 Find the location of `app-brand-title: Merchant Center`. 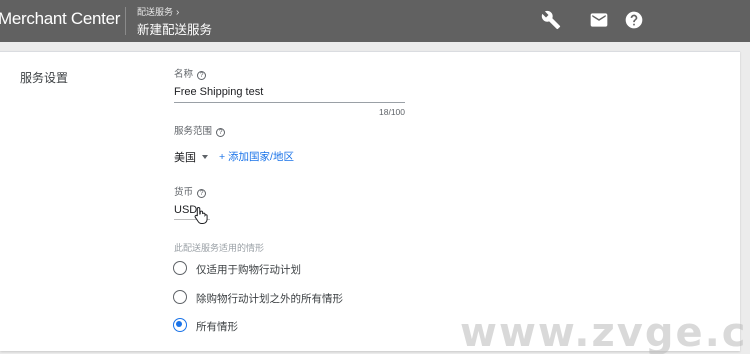

app-brand-title: Merchant Center is located at coordinates (60, 18).